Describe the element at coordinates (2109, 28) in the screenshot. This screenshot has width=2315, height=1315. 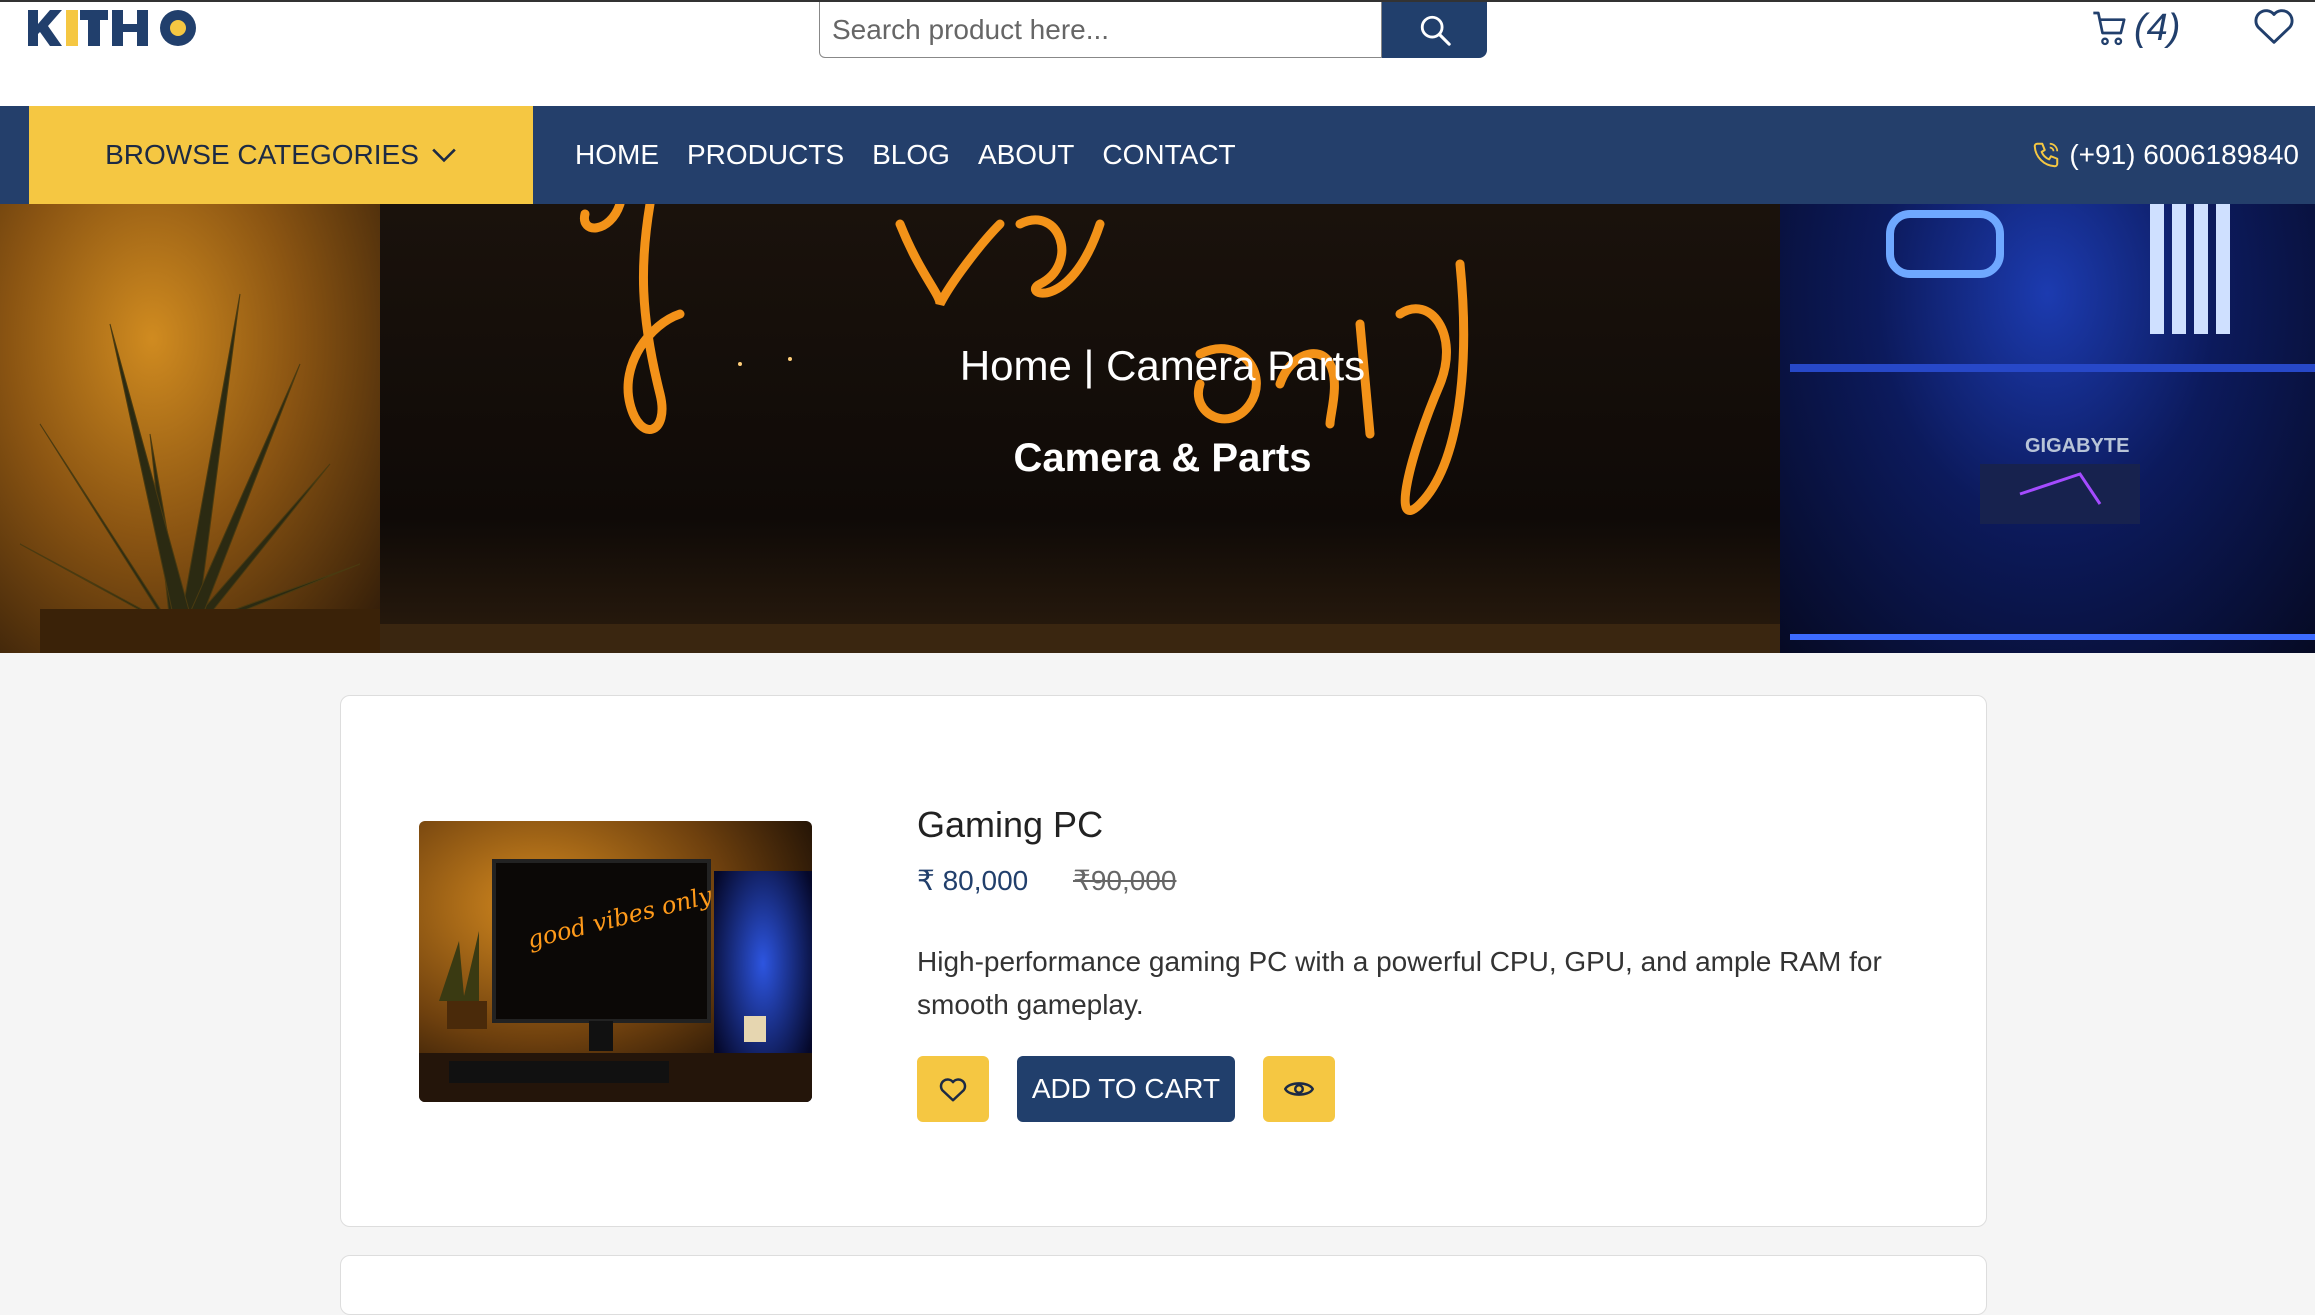
I see `cart-icon` at that location.